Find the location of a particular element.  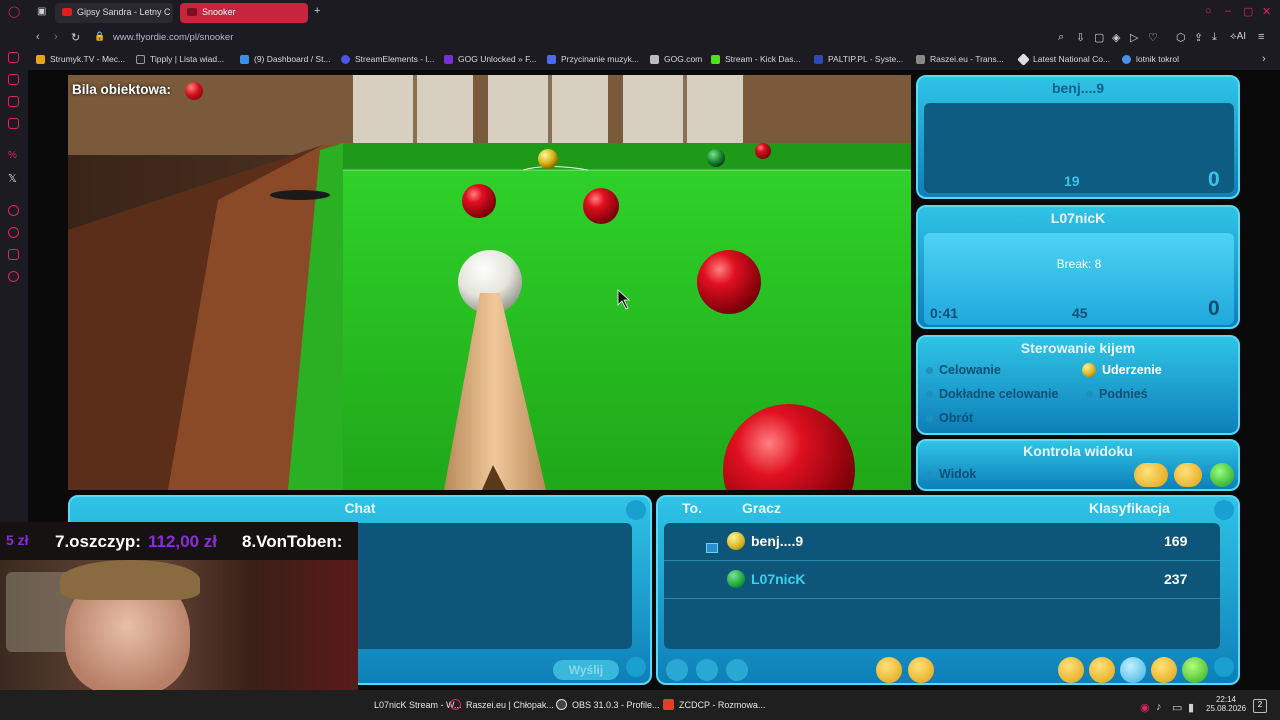

share-icon: ⇪ is located at coordinates (1198, 37).